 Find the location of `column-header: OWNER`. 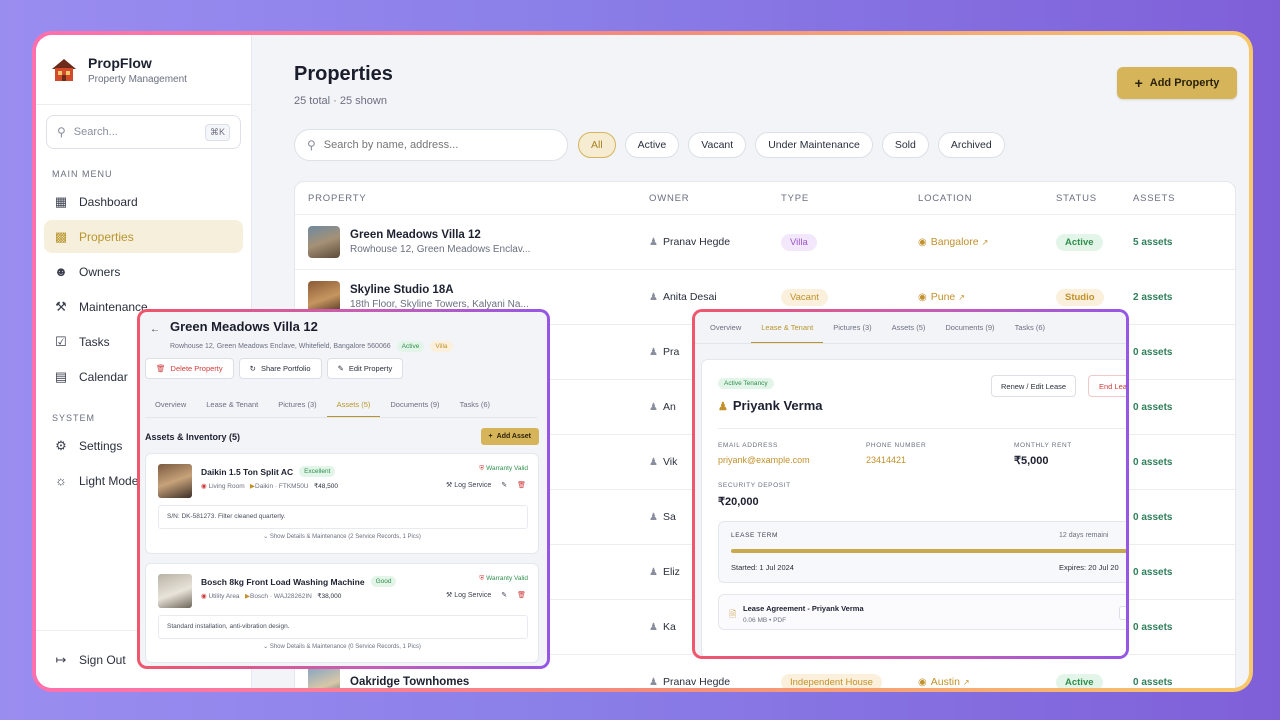

column-header: OWNER is located at coordinates (715, 198).